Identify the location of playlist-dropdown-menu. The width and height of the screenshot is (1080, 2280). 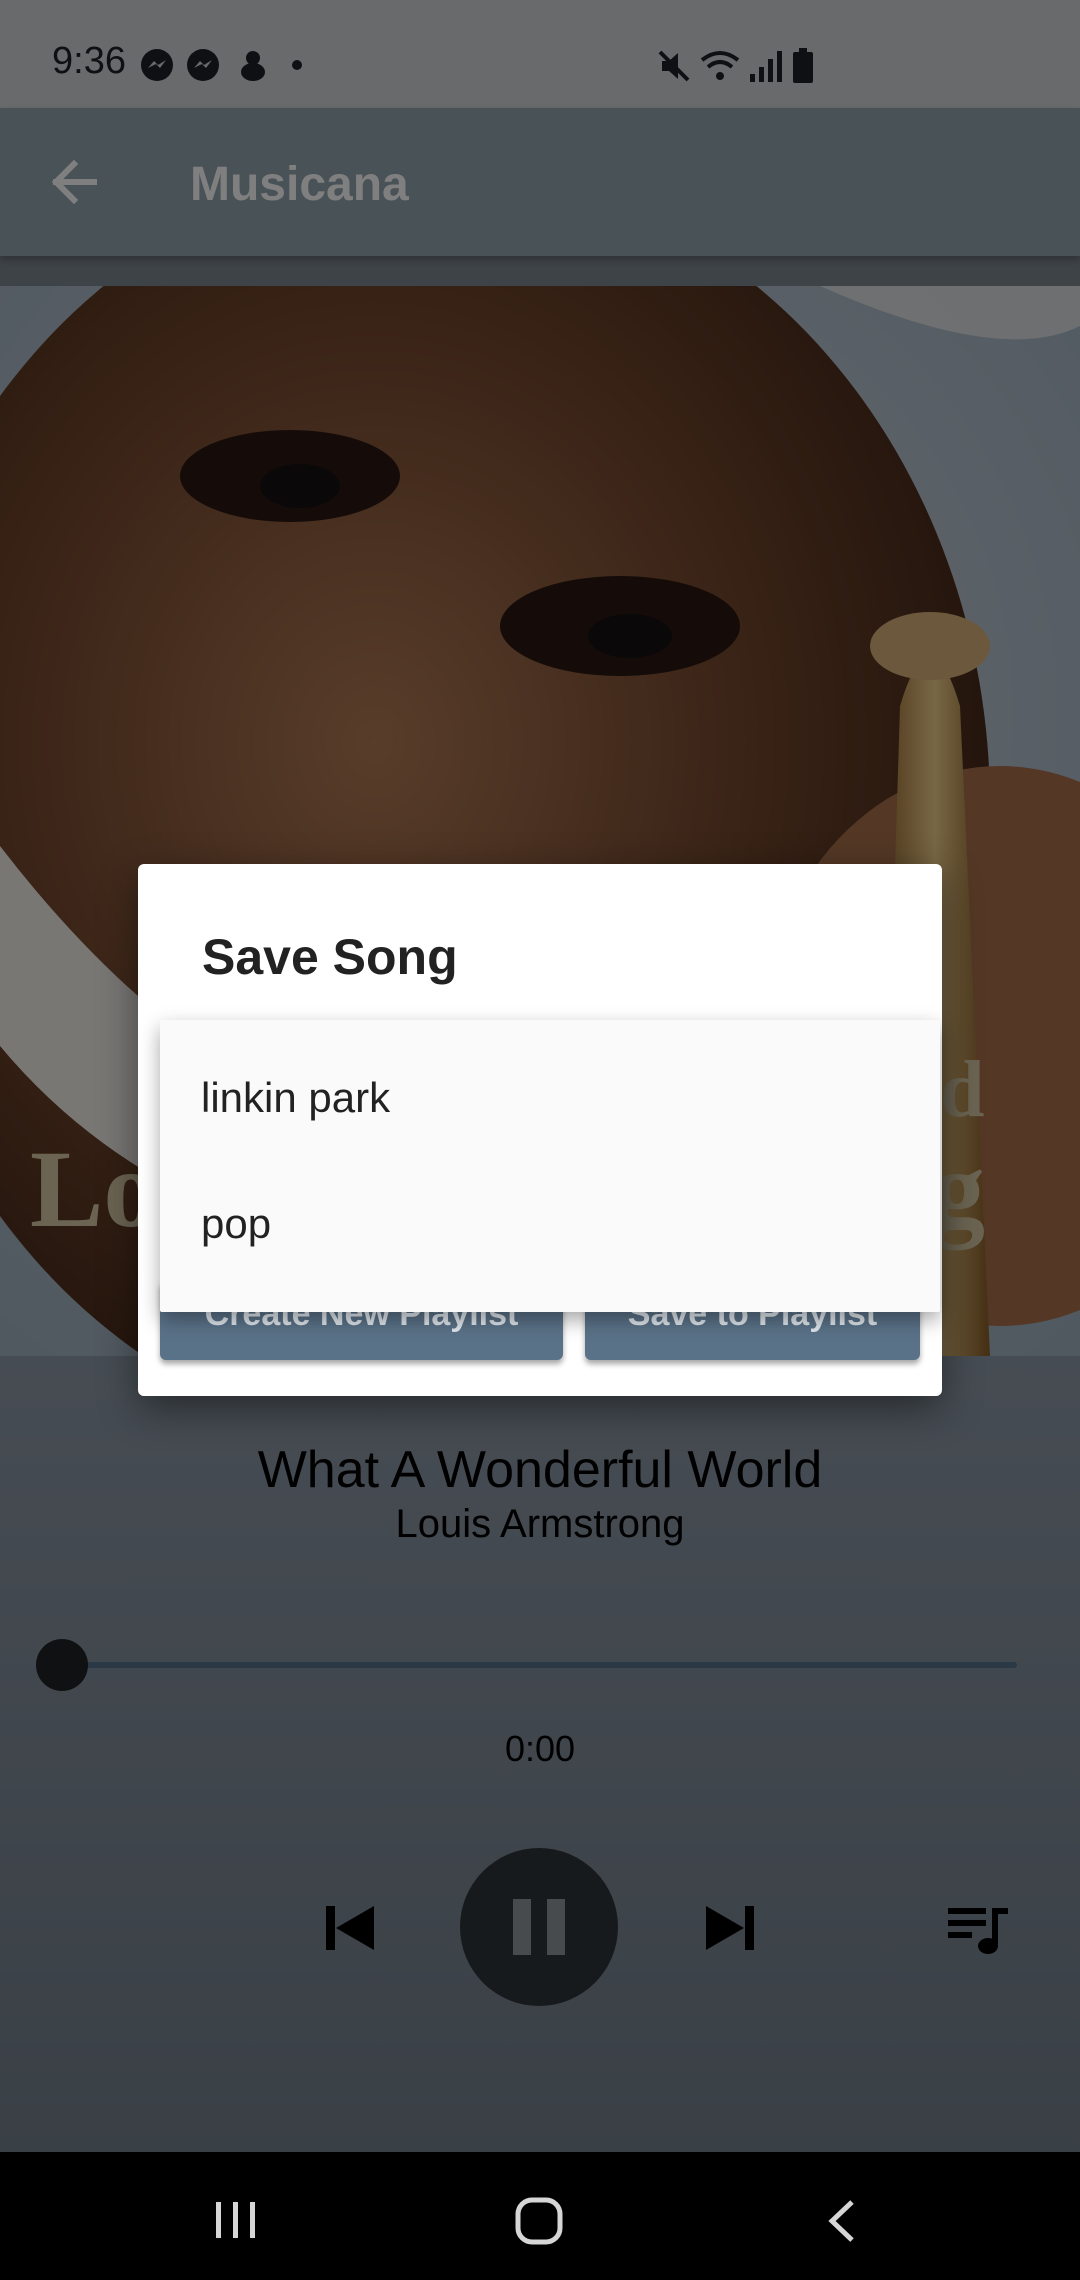
(550, 1166).